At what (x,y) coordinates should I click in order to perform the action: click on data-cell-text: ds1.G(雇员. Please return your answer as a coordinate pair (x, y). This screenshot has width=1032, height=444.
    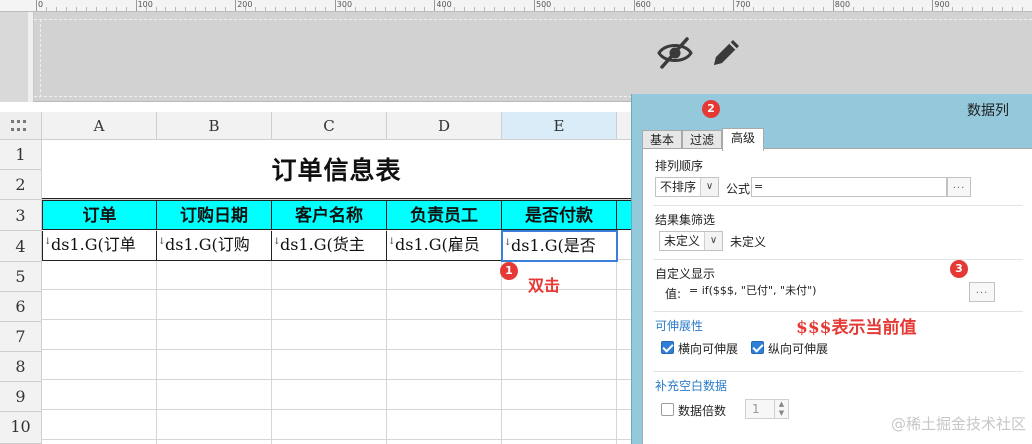
    Looking at the image, I should click on (437, 244).